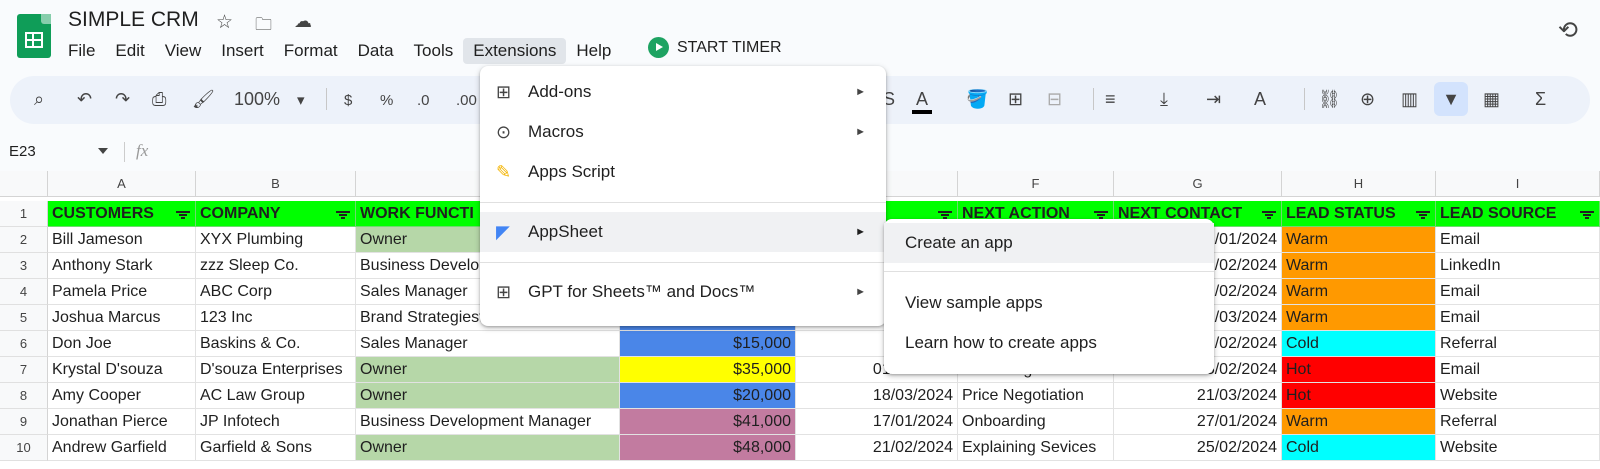 The image size is (1600, 469). I want to click on cell-b: JP Infotech, so click(276, 422).